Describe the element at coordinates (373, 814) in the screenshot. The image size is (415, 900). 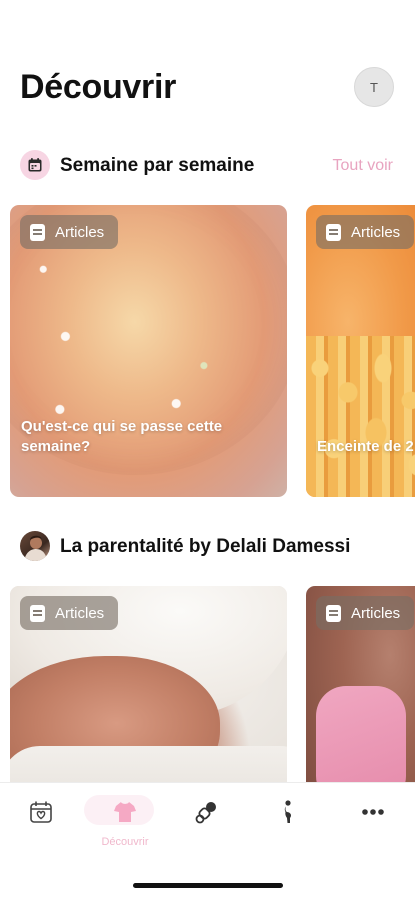
I see `more-icon` at that location.